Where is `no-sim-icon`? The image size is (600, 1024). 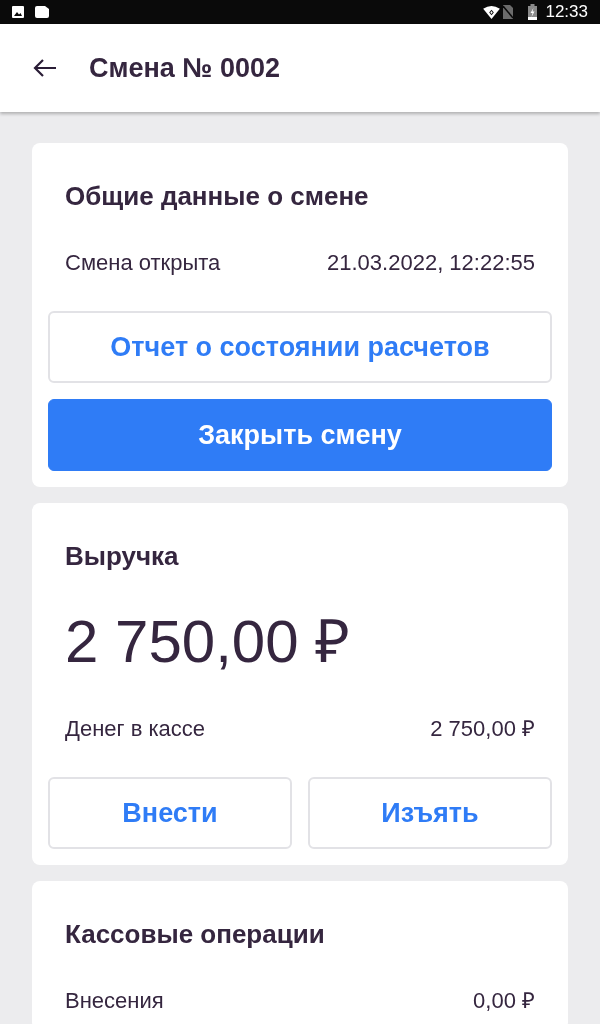 no-sim-icon is located at coordinates (508, 12).